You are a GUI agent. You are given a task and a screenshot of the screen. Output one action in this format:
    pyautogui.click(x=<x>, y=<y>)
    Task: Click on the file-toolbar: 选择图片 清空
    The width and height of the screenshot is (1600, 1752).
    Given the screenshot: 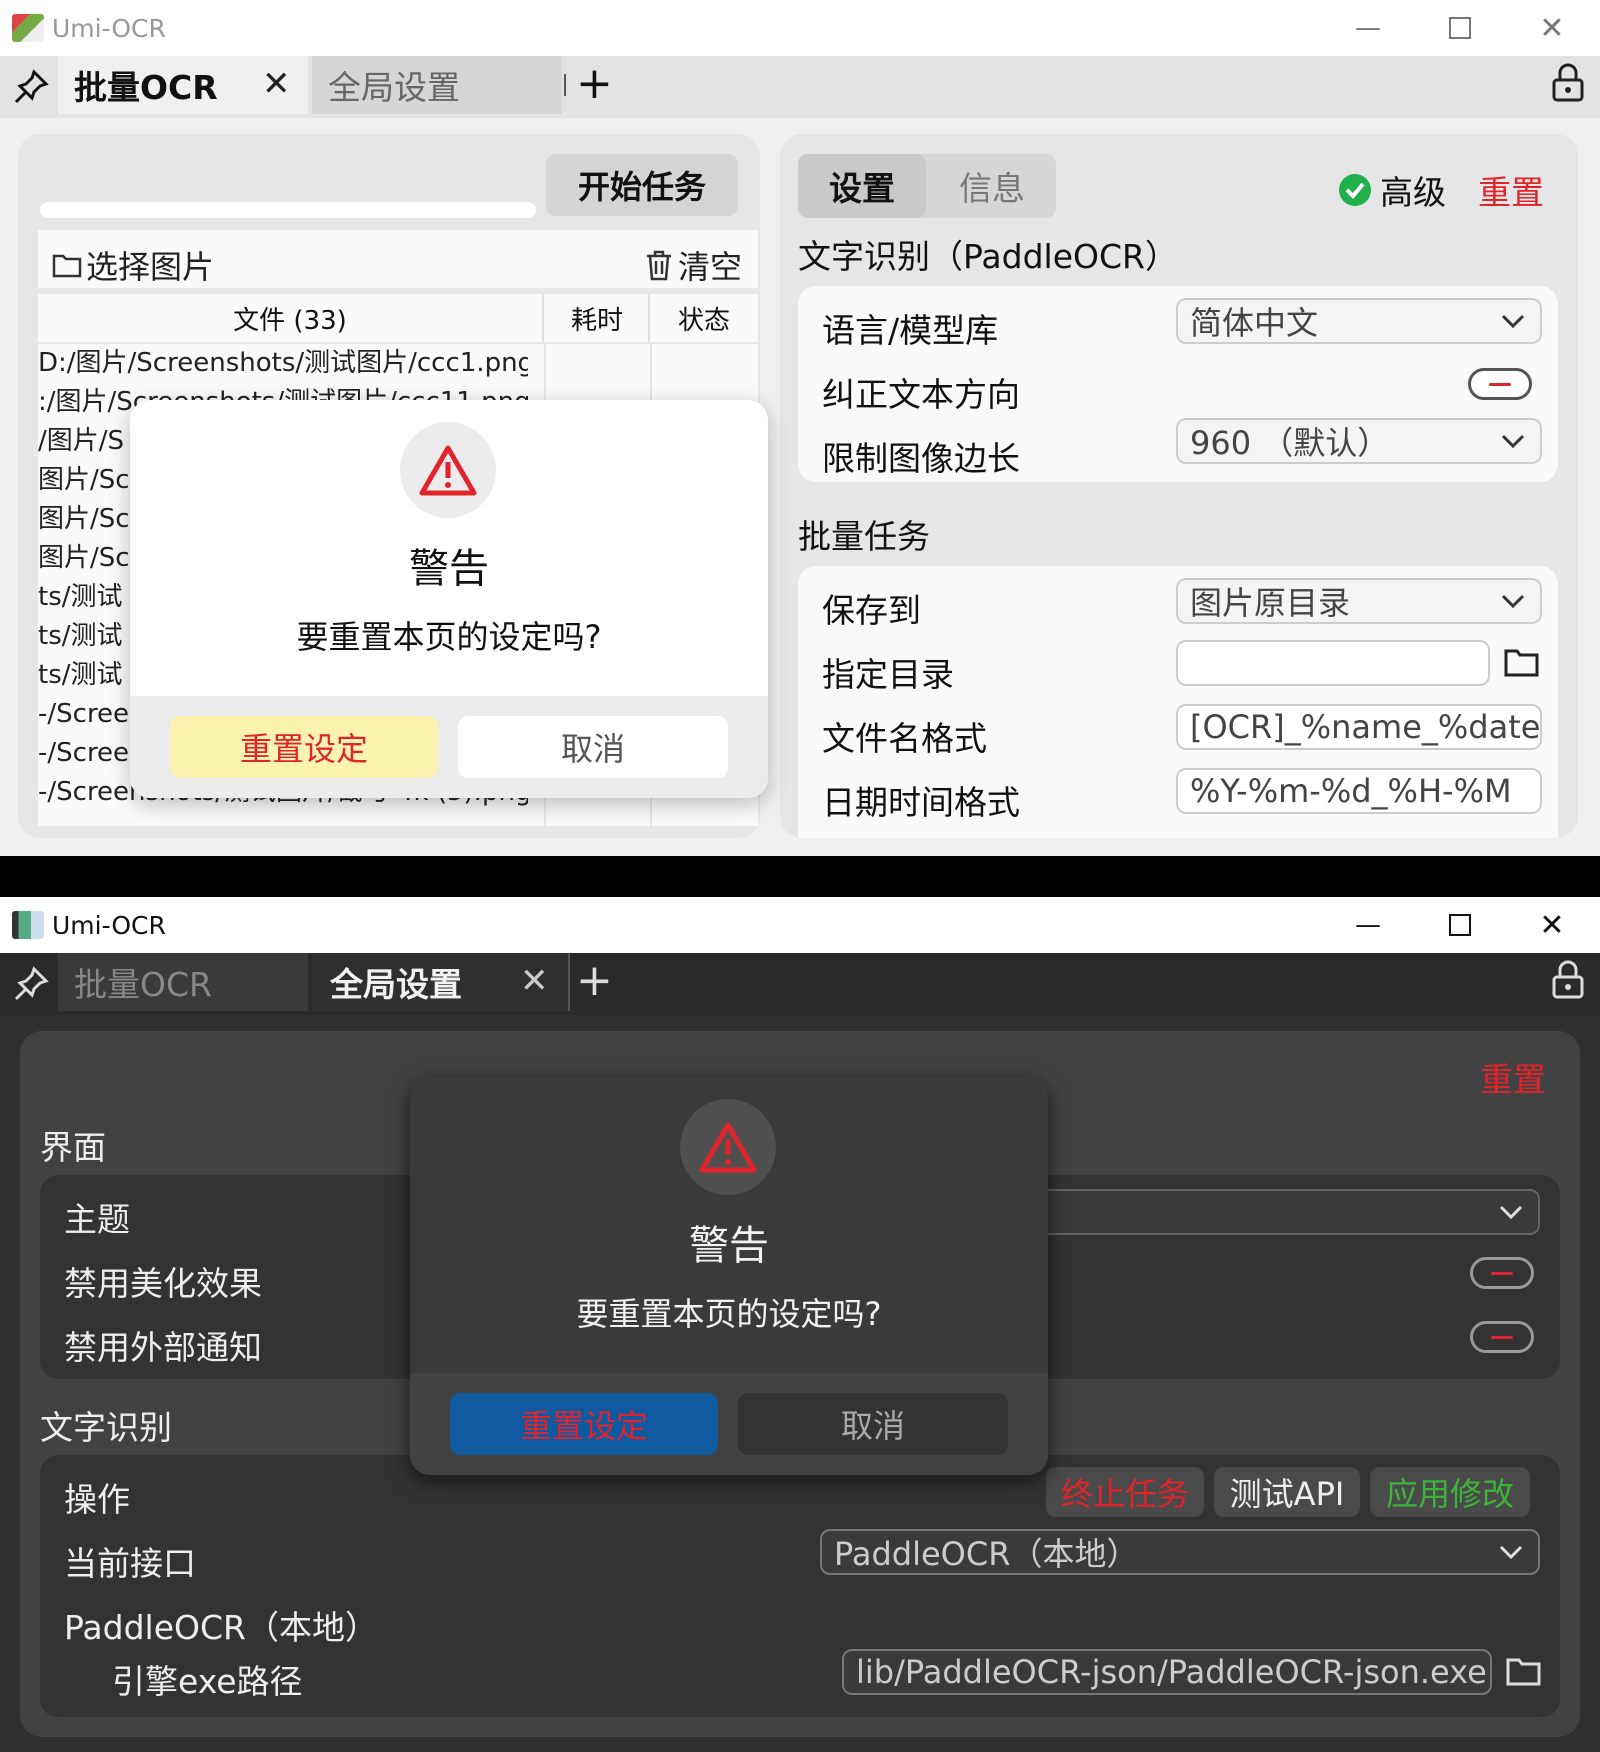 What is the action you would take?
    pyautogui.click(x=398, y=259)
    